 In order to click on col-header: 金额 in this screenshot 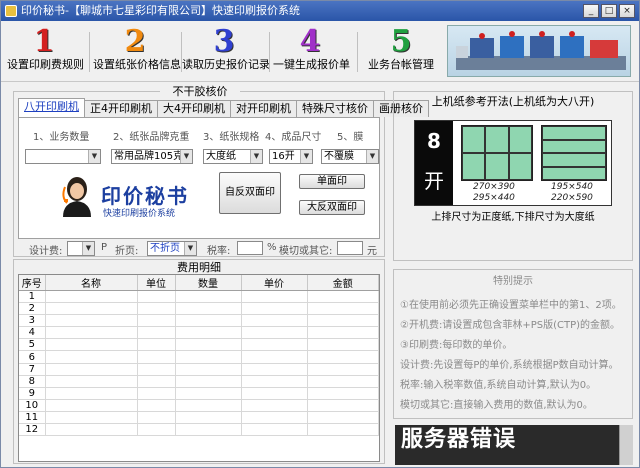, I will do `click(343, 283)`.